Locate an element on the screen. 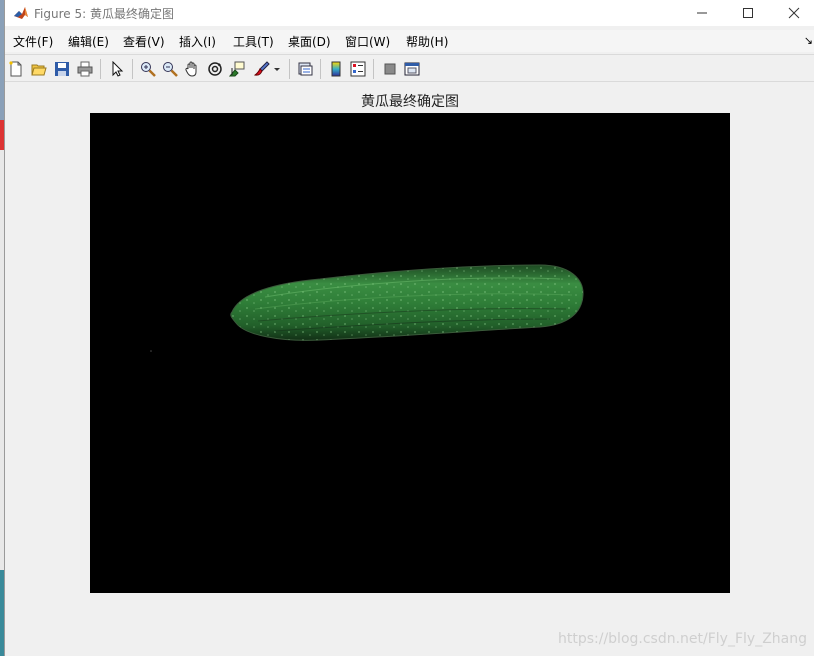 Image resolution: width=814 pixels, height=656 pixels. colorbar-button is located at coordinates (336, 69).